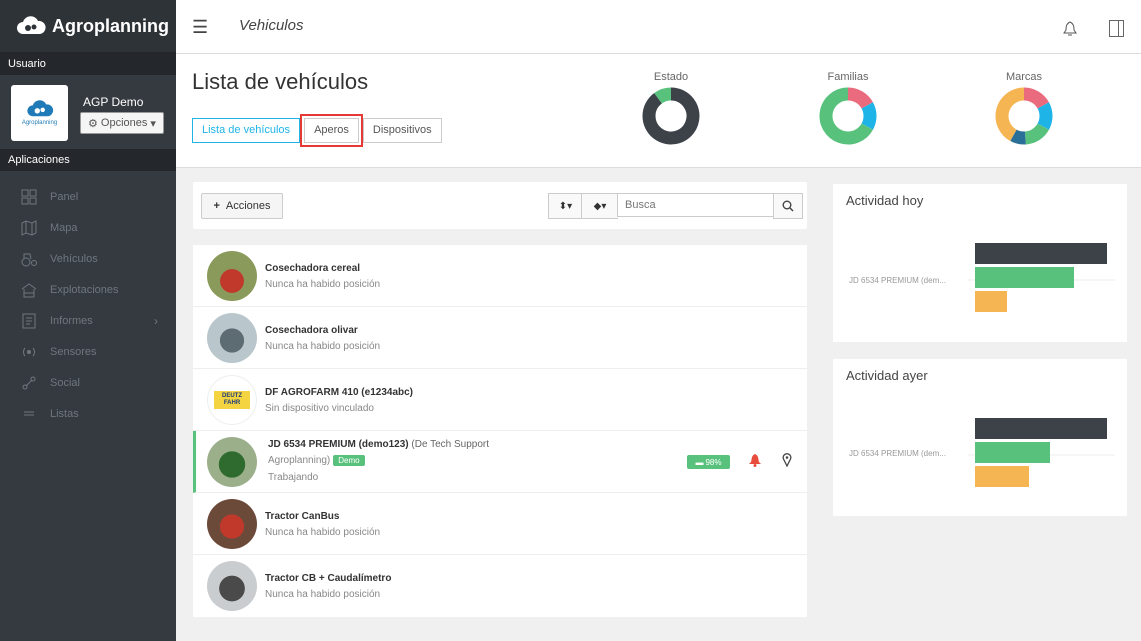 Image resolution: width=1141 pixels, height=641 pixels. I want to click on grid-icon, so click(29, 197).